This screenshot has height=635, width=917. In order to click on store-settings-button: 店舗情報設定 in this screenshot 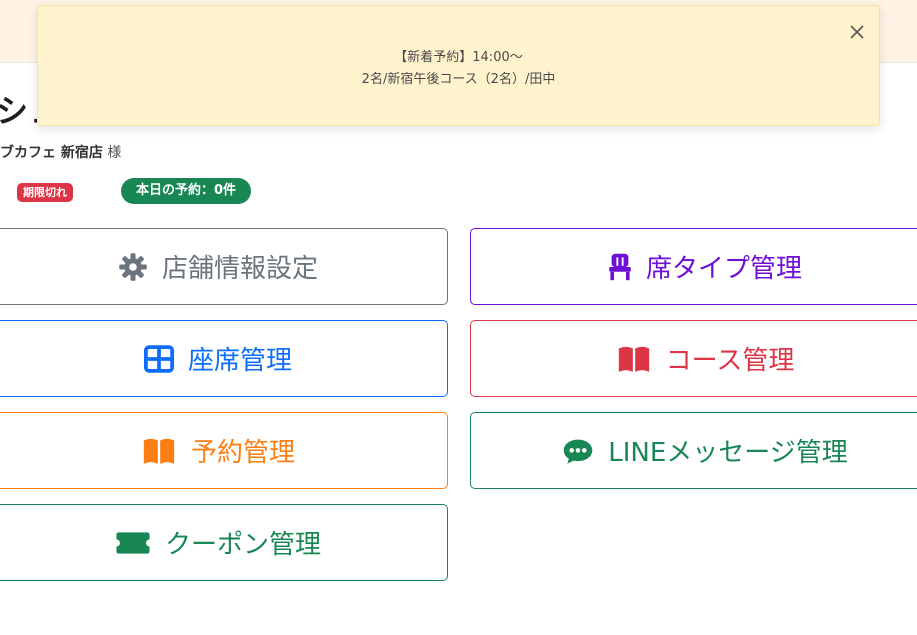, I will do `click(224, 266)`.